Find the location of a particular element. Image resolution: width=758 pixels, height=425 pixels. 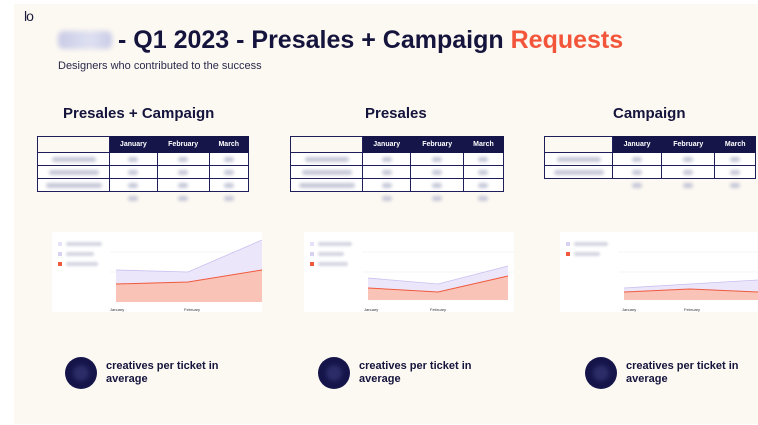

stat-campaign: creatives per ticket in average is located at coordinates (670, 373).